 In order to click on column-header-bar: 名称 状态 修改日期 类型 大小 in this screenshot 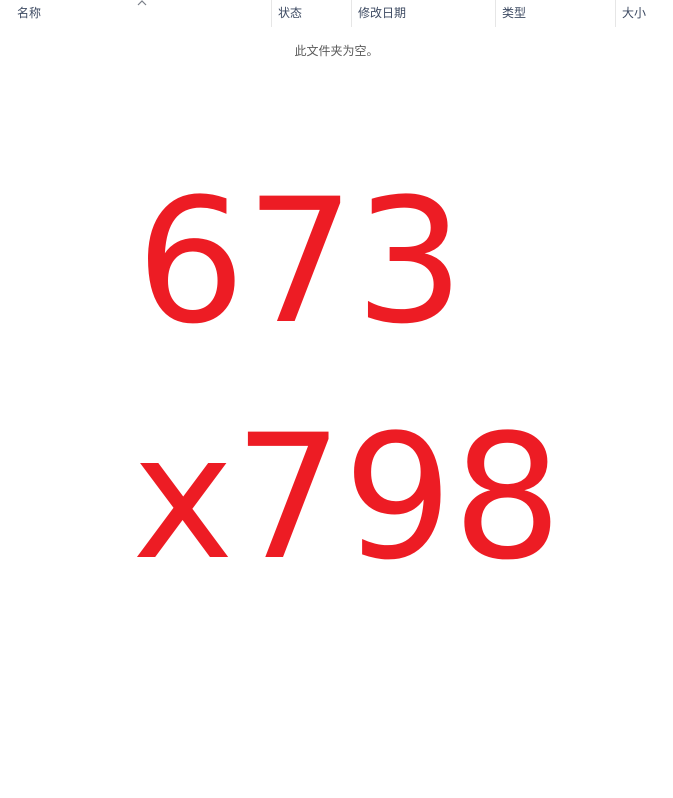, I will do `click(336, 13)`.